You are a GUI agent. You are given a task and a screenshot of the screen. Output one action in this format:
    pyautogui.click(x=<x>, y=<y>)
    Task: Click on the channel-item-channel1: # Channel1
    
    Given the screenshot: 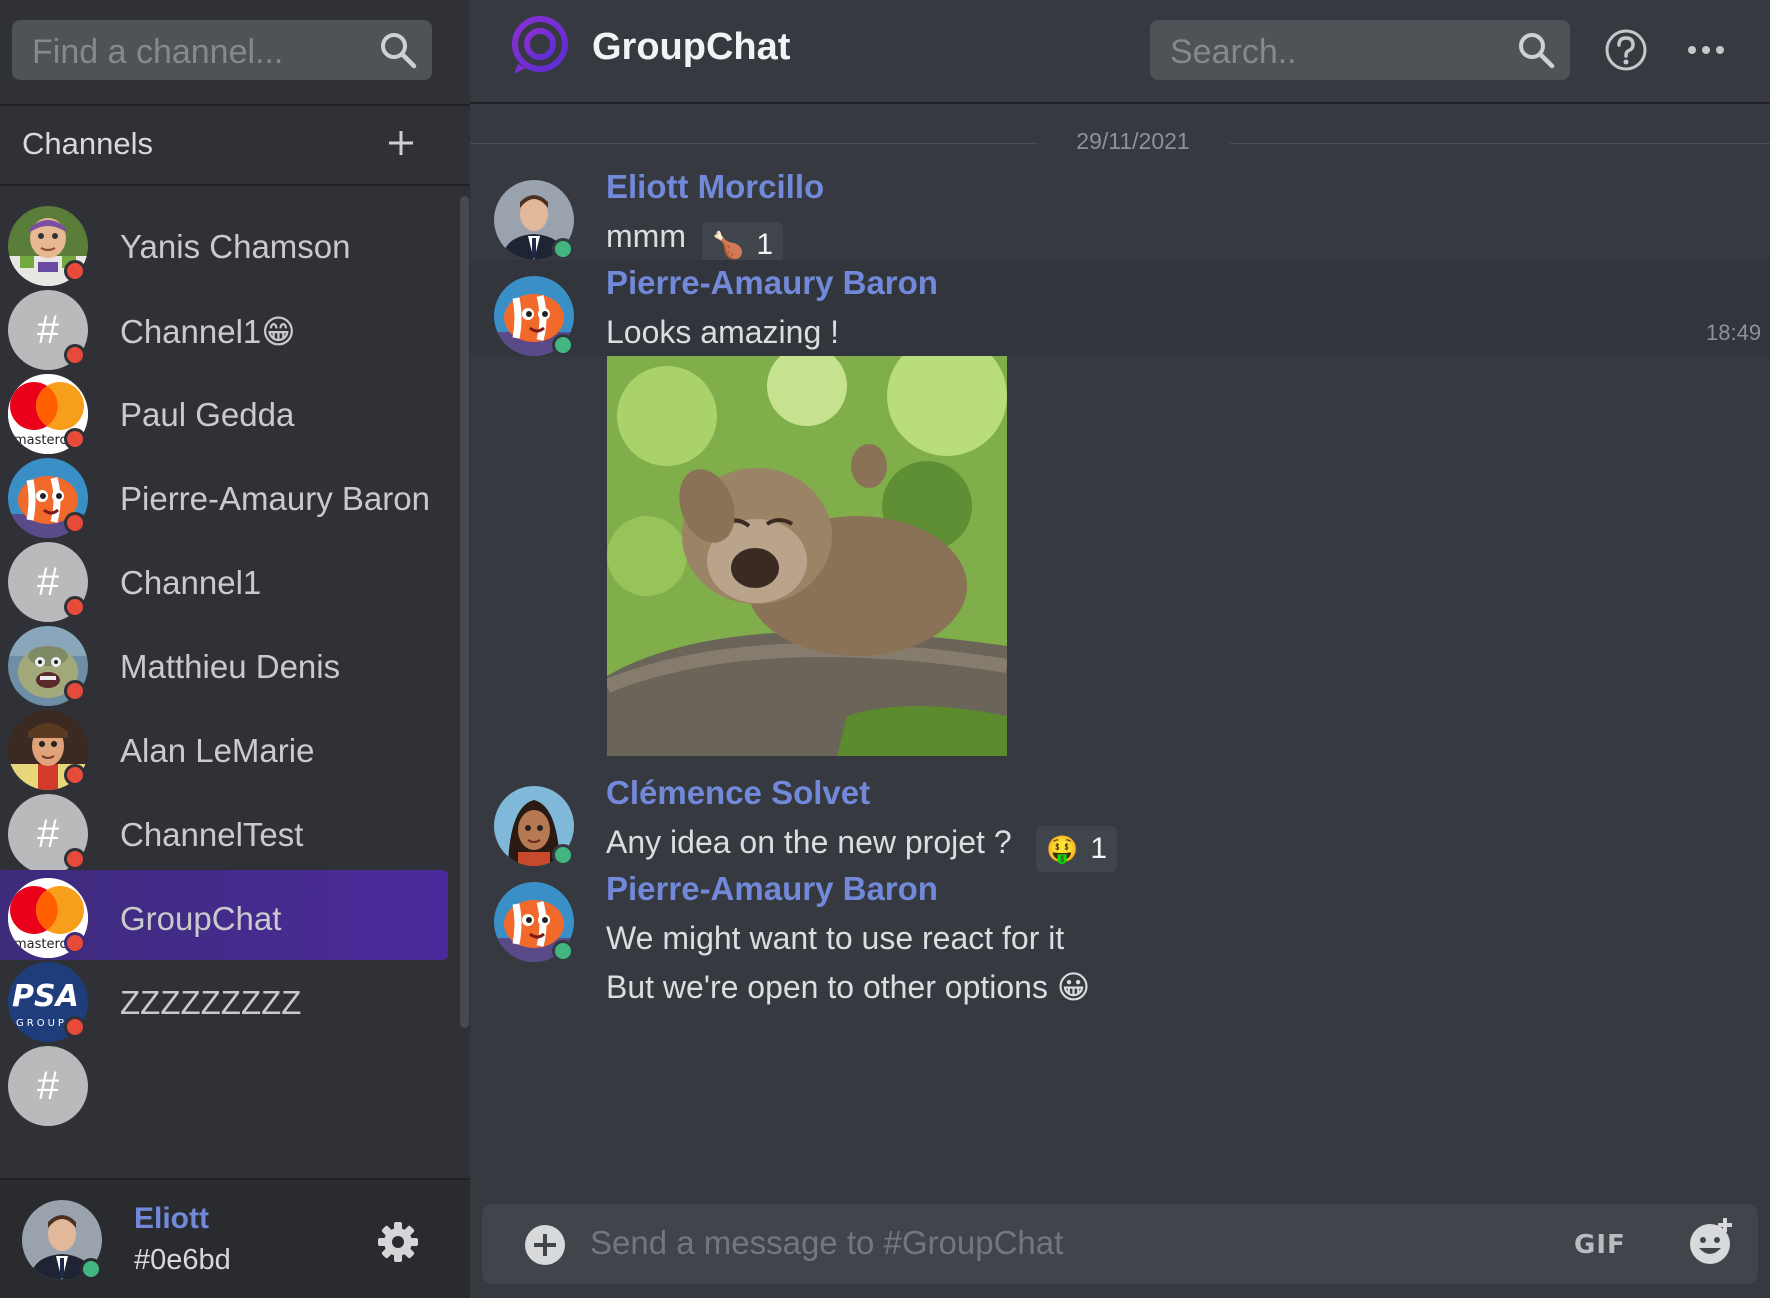 What is the action you would take?
    pyautogui.click(x=224, y=579)
    